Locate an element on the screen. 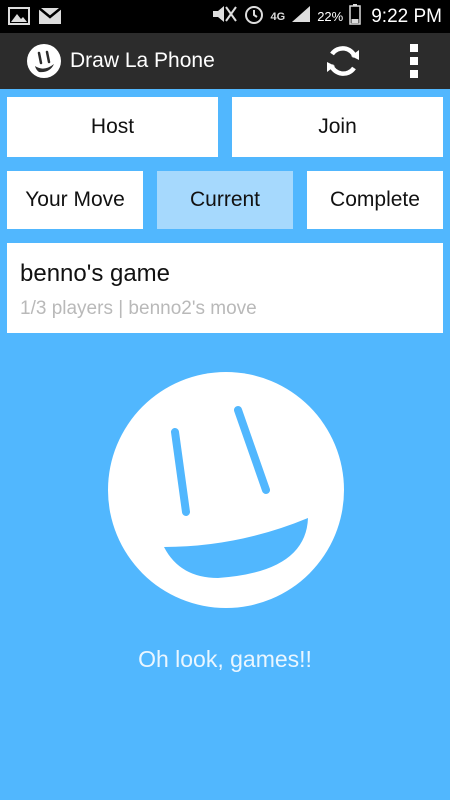 The height and width of the screenshot is (800, 450). gmail-icon is located at coordinates (50, 18).